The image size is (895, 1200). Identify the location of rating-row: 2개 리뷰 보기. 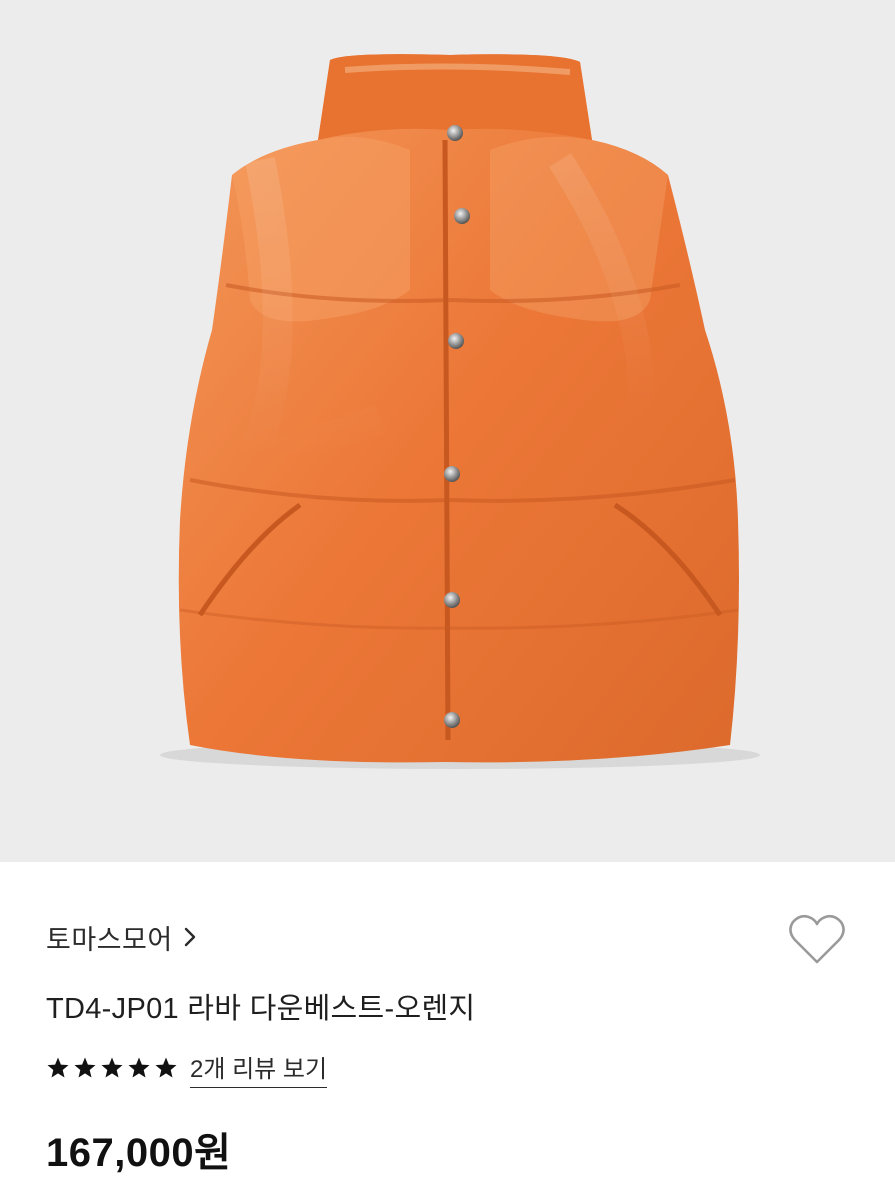
(187, 1068).